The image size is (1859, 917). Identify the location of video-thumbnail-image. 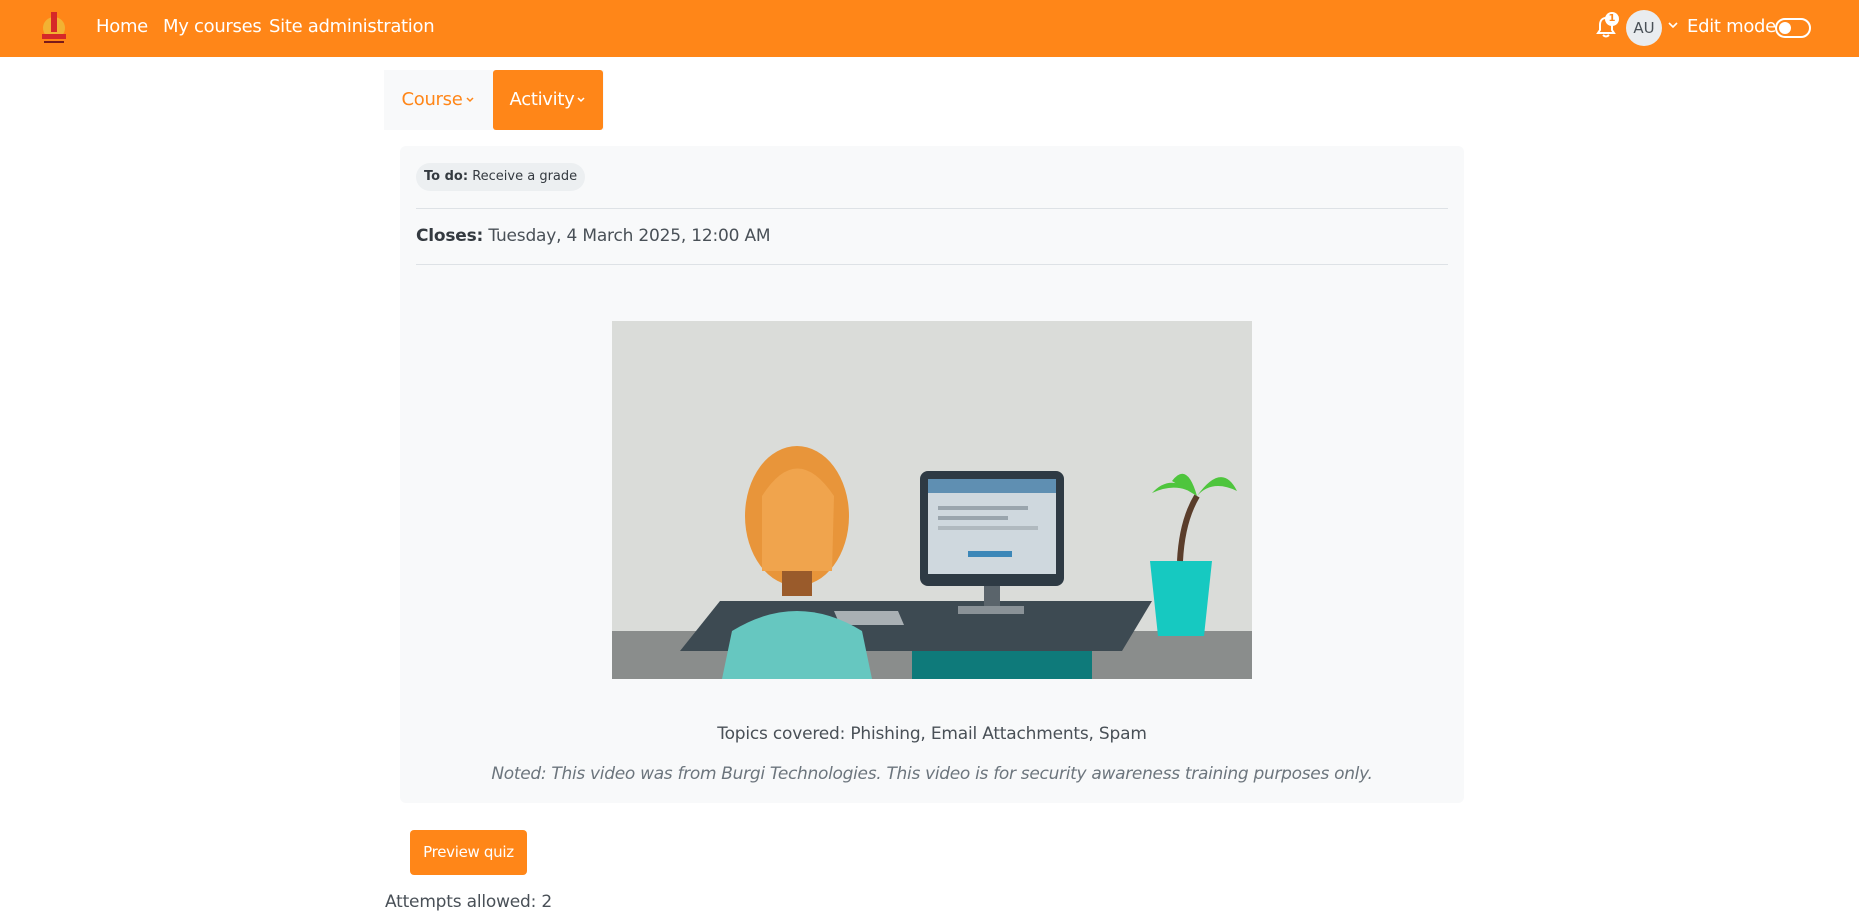
(932, 500).